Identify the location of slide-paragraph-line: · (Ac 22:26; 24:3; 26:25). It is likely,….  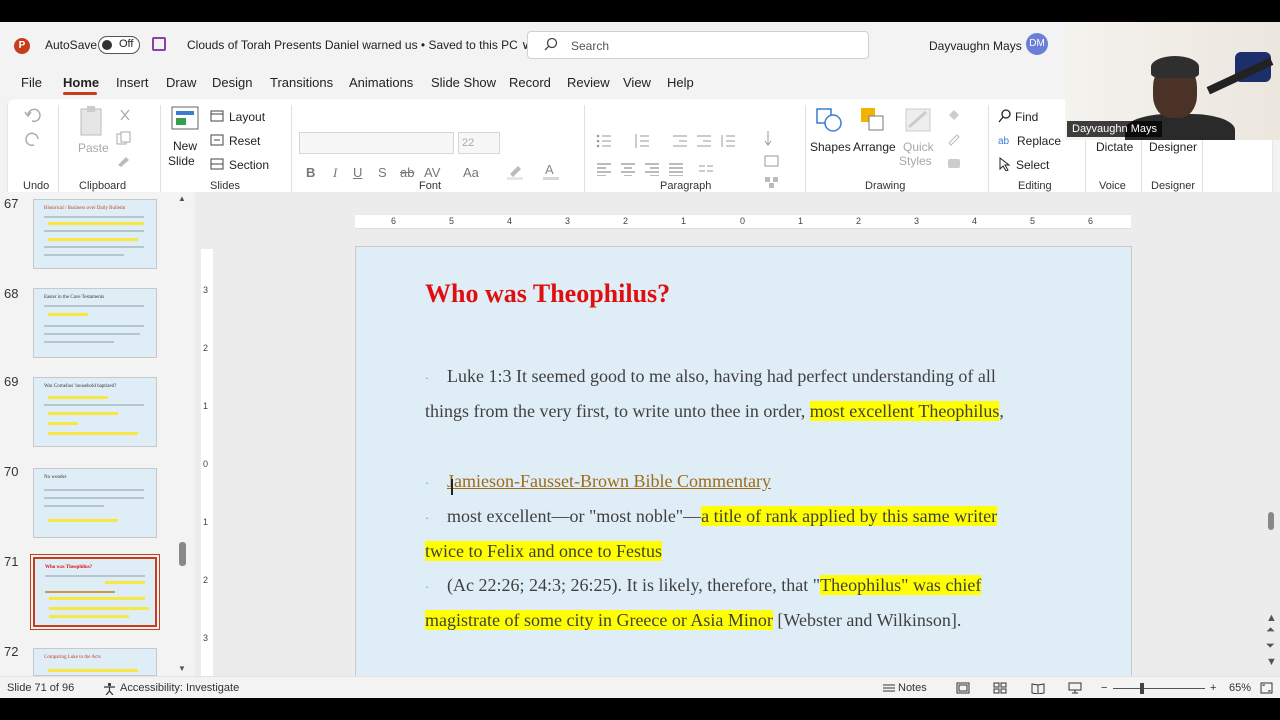
(703, 585).